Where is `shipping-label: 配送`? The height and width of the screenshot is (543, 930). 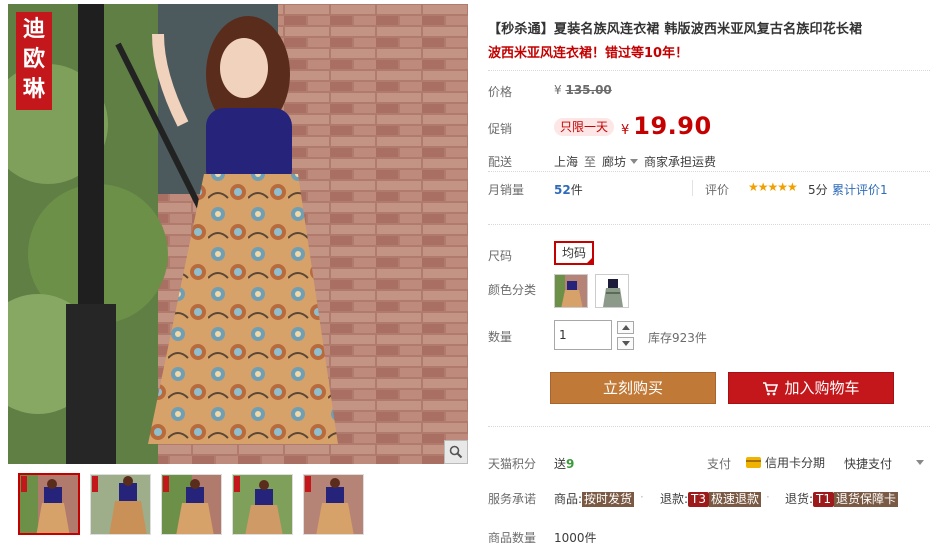
shipping-label: 配送 is located at coordinates (500, 162).